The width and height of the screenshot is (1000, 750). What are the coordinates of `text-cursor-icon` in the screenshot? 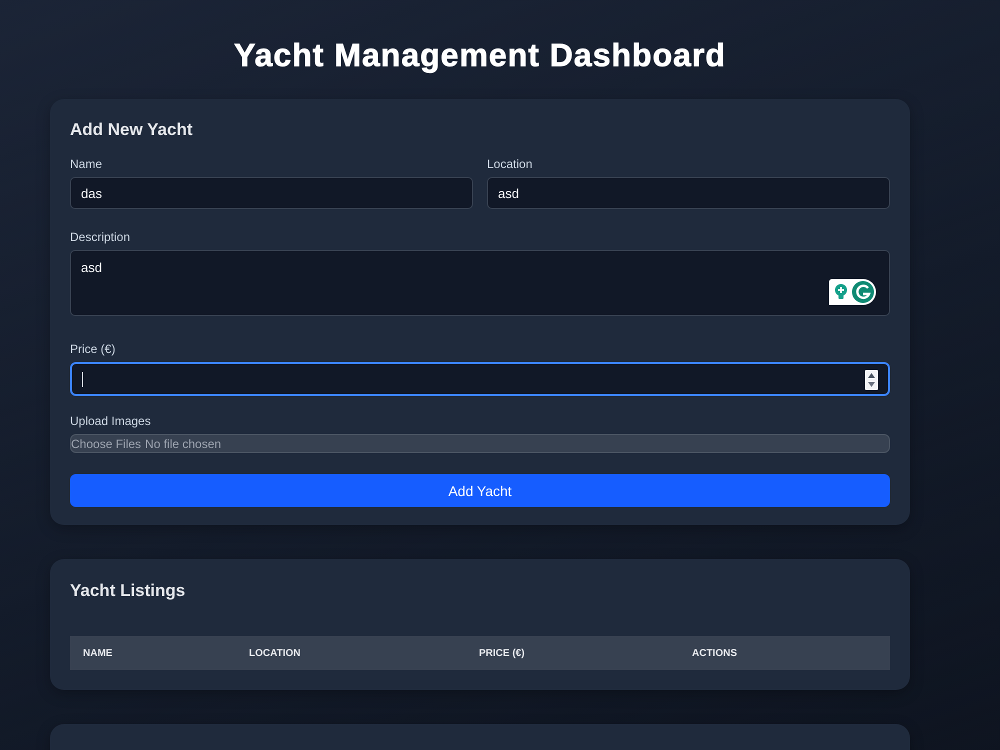 It's located at (82, 379).